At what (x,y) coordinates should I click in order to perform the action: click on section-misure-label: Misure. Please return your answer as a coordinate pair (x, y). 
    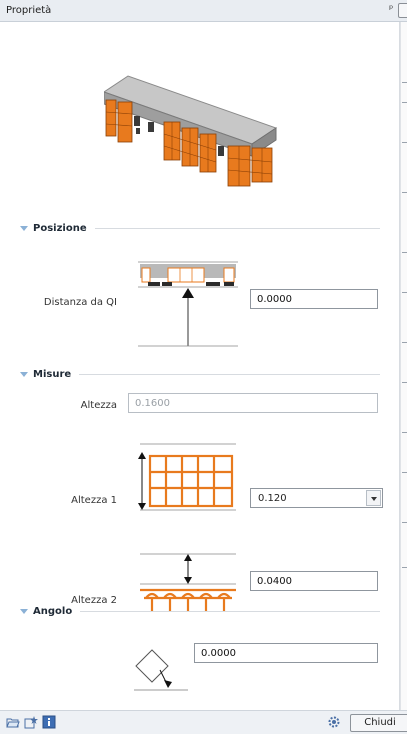
    Looking at the image, I should click on (52, 374).